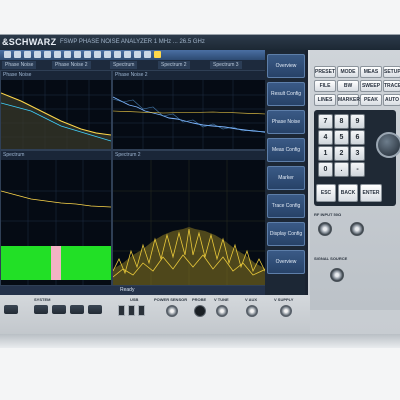 The image size is (400, 400). I want to click on softkey-trace-config: Trace Config, so click(286, 206).